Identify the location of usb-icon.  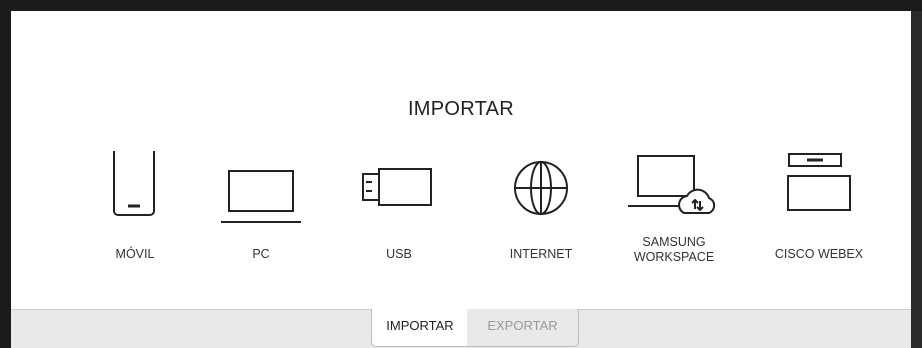
(399, 189).